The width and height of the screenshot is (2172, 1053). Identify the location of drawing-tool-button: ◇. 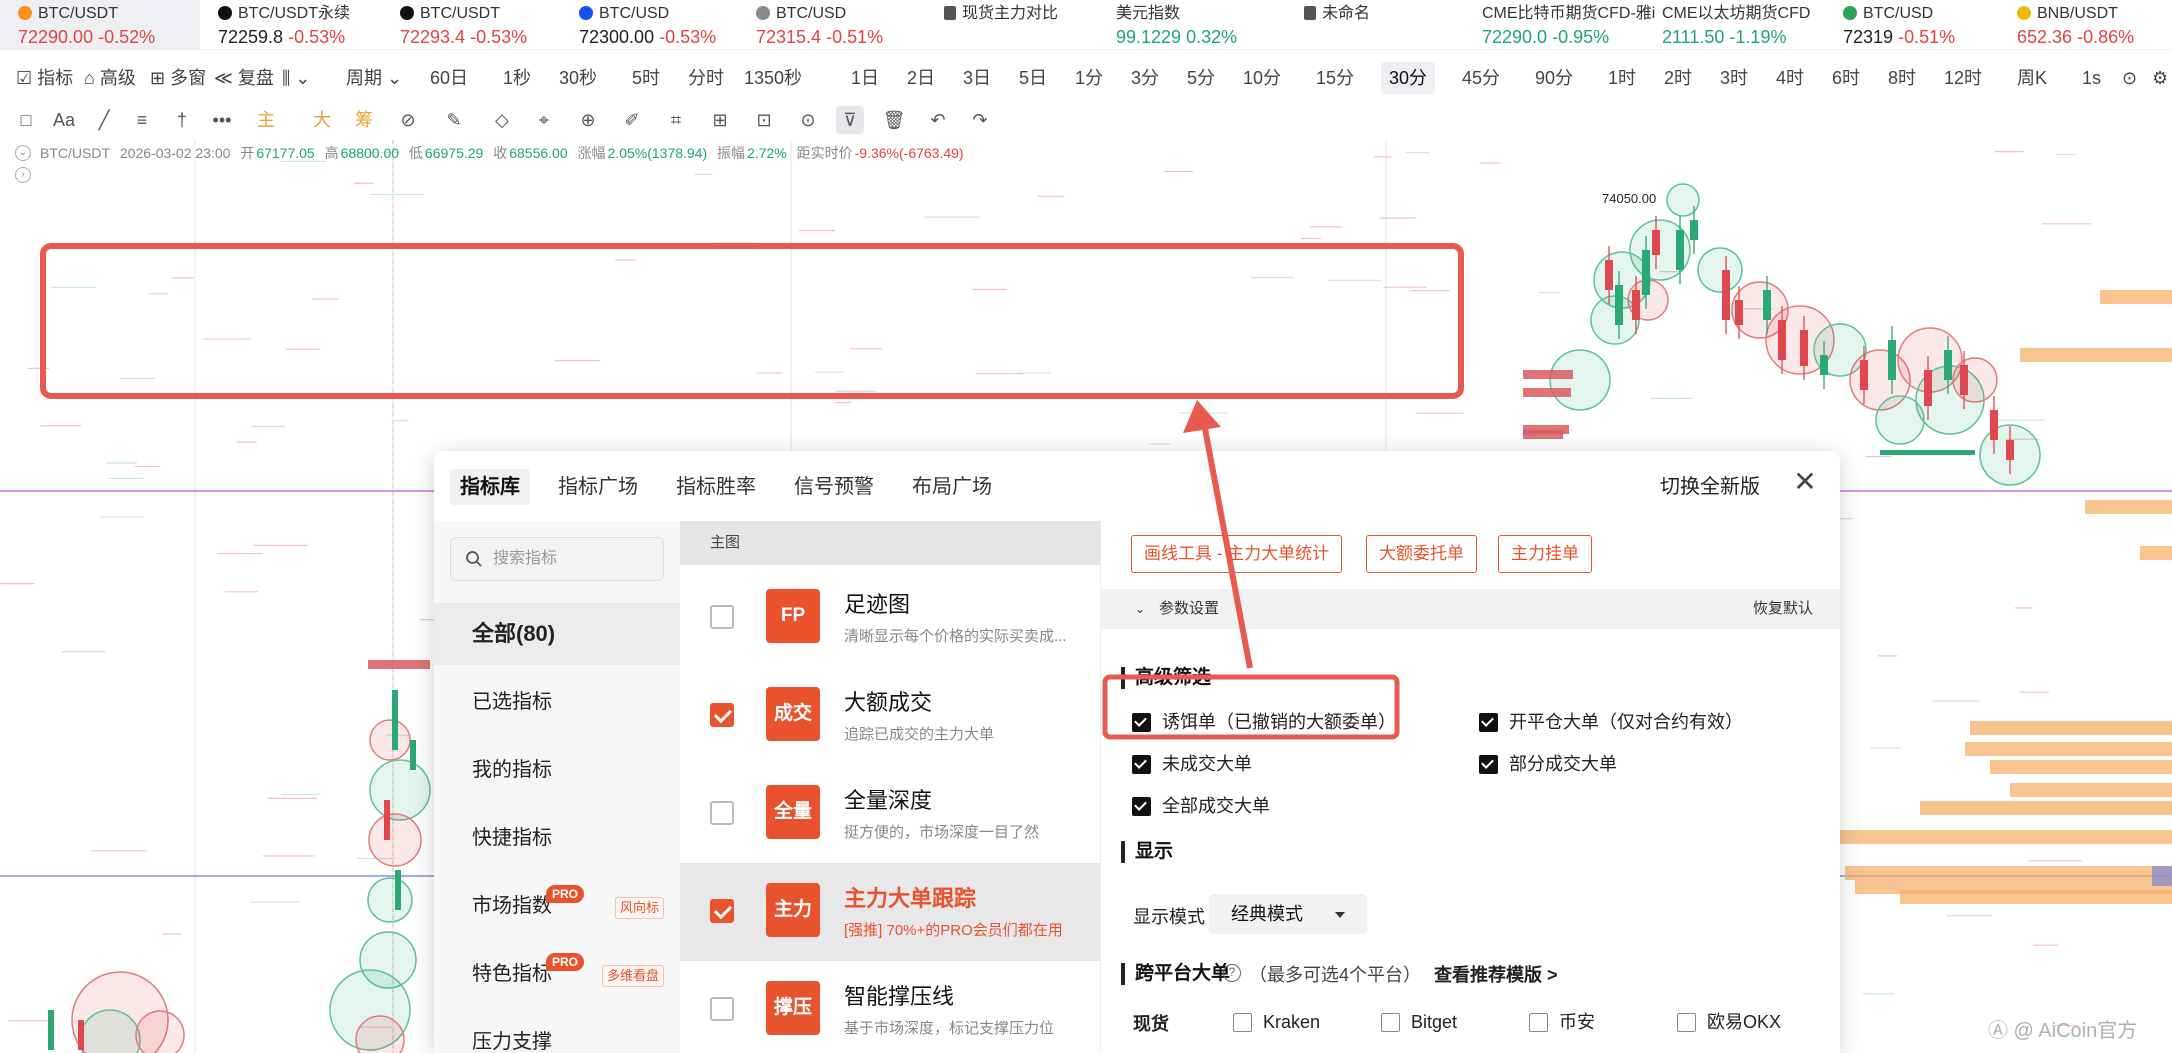
(502, 120).